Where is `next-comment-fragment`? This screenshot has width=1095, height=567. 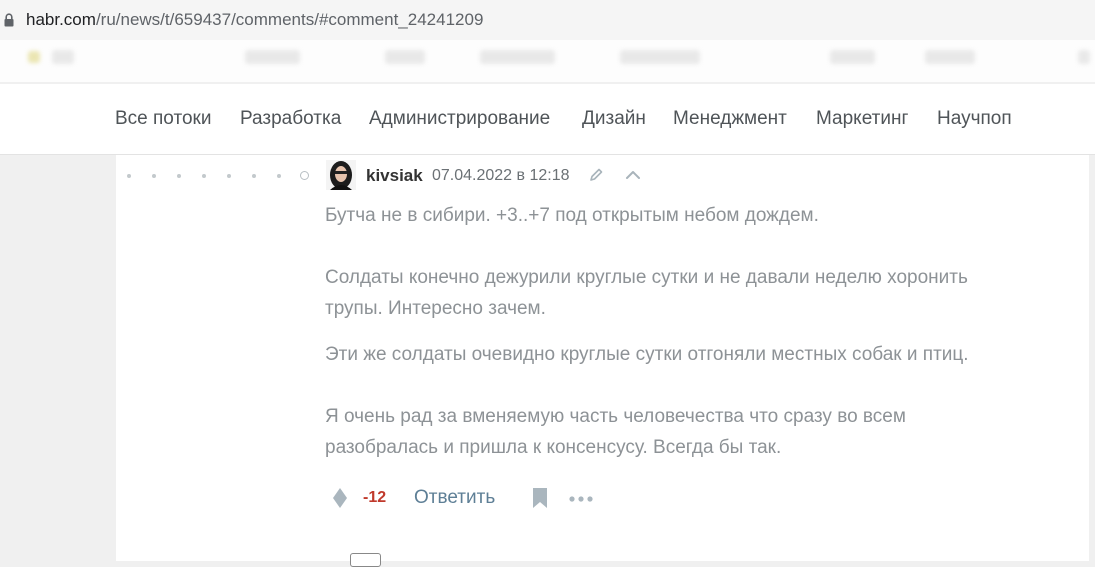 next-comment-fragment is located at coordinates (365, 560).